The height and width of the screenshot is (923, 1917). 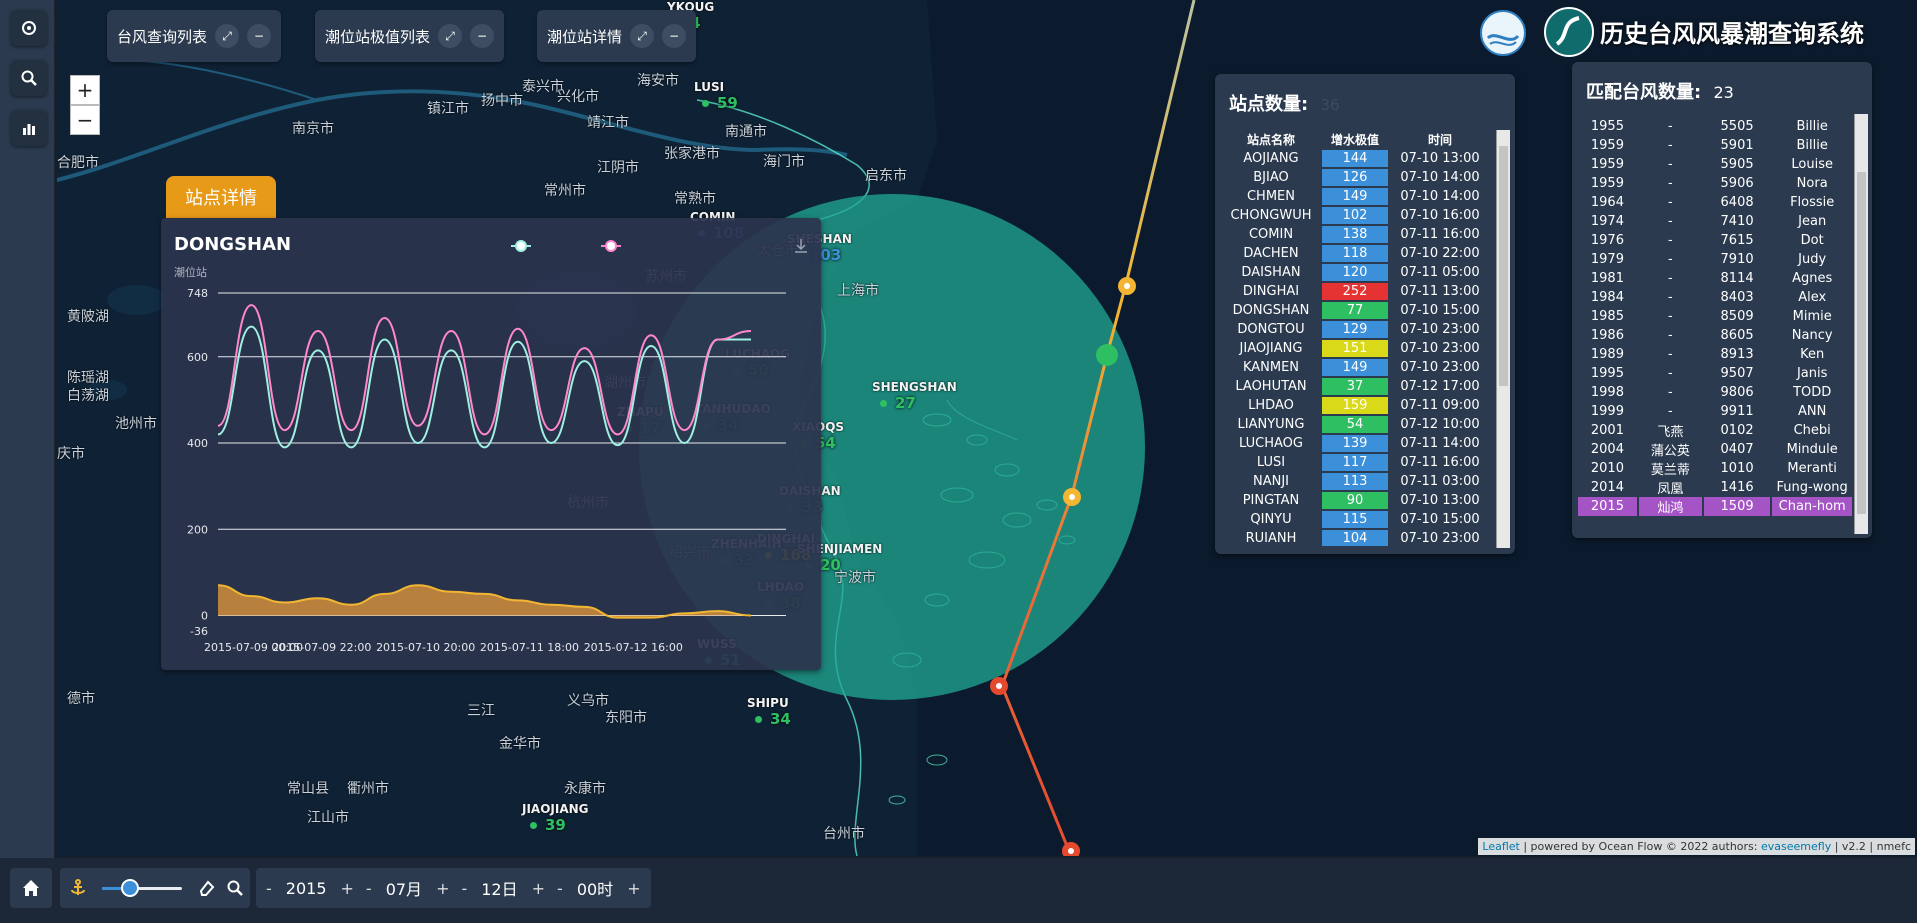 What do you see at coordinates (1715, 373) in the screenshot?
I see `typhoon-row: 1995 - 9507 Janis` at bounding box center [1715, 373].